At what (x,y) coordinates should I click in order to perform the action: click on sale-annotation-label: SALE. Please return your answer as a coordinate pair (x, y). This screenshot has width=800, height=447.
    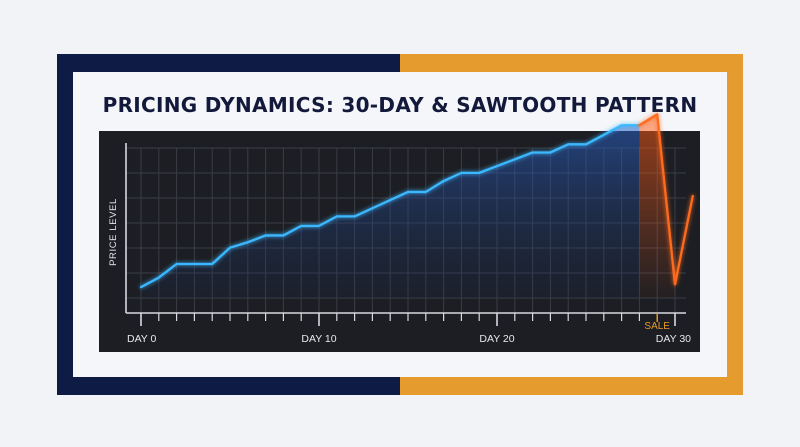
    Looking at the image, I should click on (657, 326).